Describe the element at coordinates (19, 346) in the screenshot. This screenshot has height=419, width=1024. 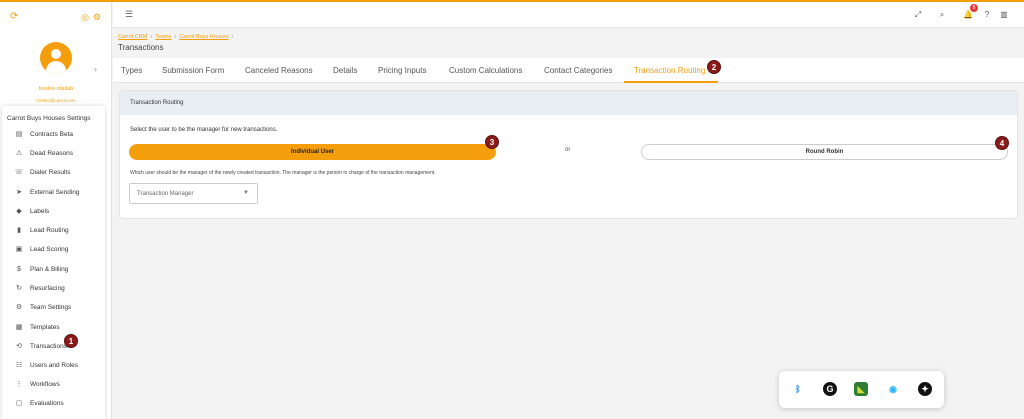
I see `sync-icon: ⟲` at that location.